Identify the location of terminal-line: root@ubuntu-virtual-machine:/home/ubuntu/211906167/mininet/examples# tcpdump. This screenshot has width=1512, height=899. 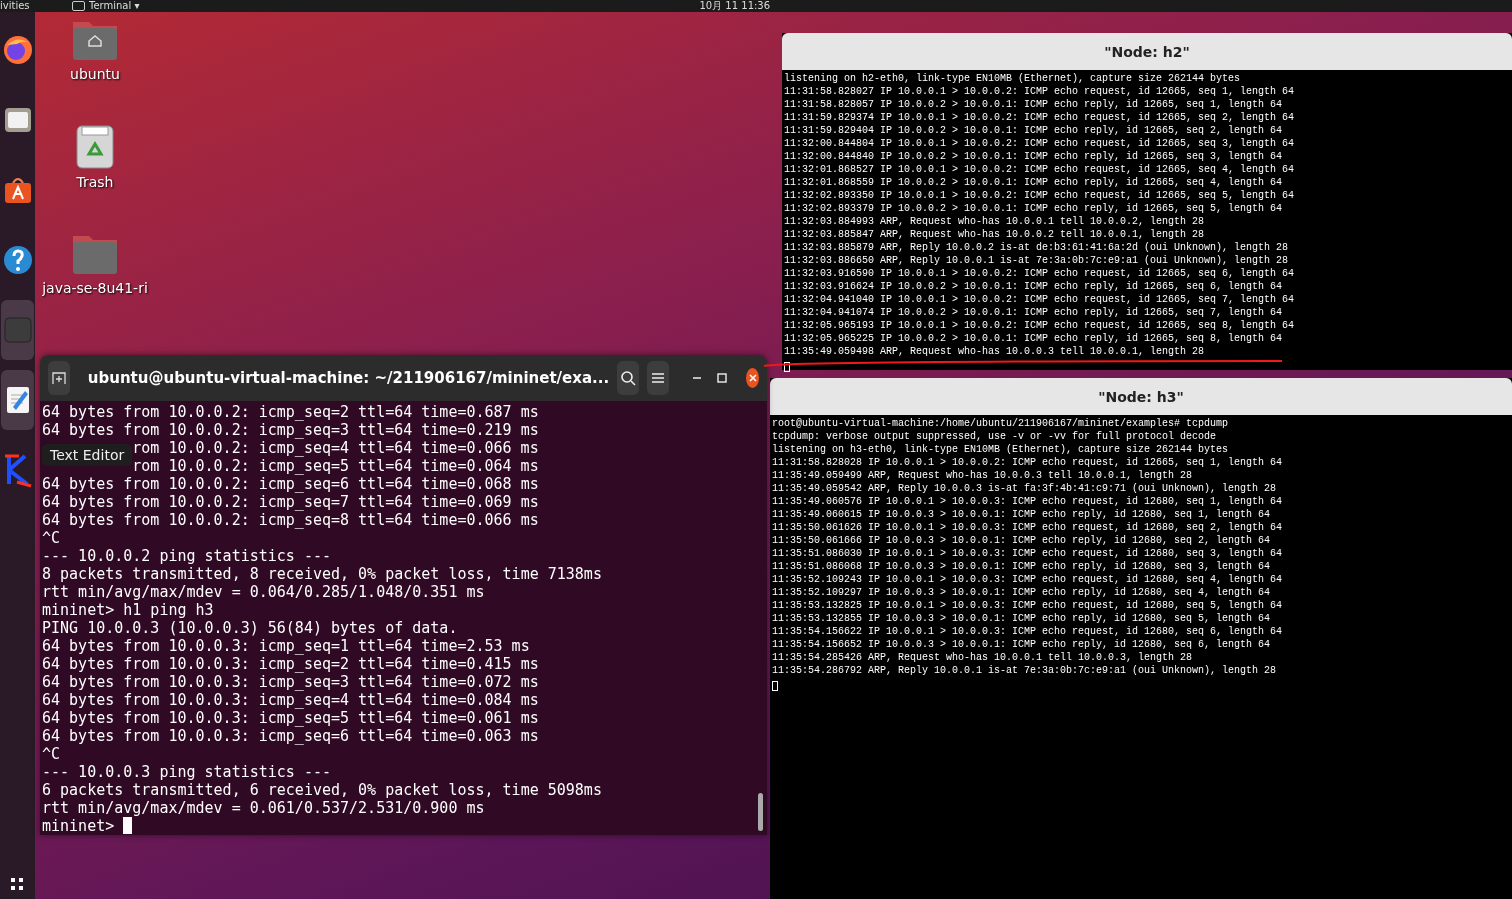
(1000, 423).